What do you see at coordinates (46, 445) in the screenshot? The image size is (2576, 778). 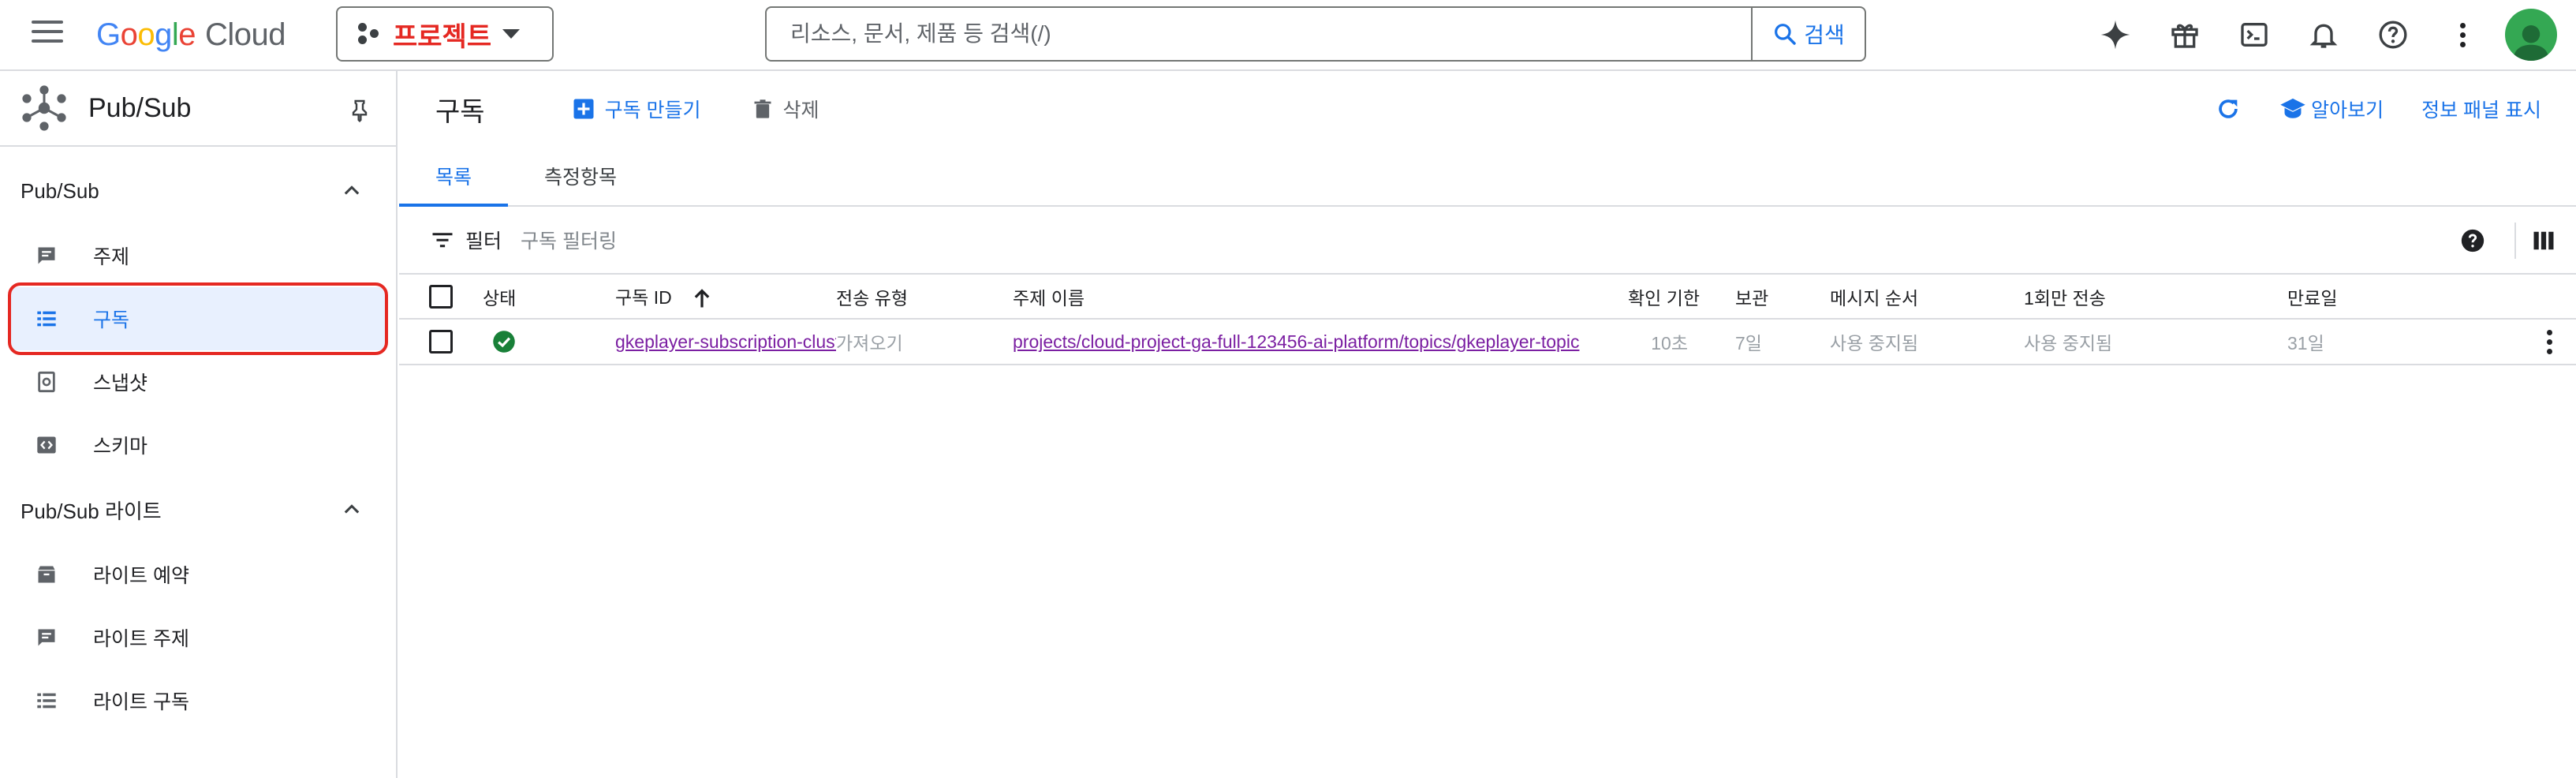 I see `schema-icon` at bounding box center [46, 445].